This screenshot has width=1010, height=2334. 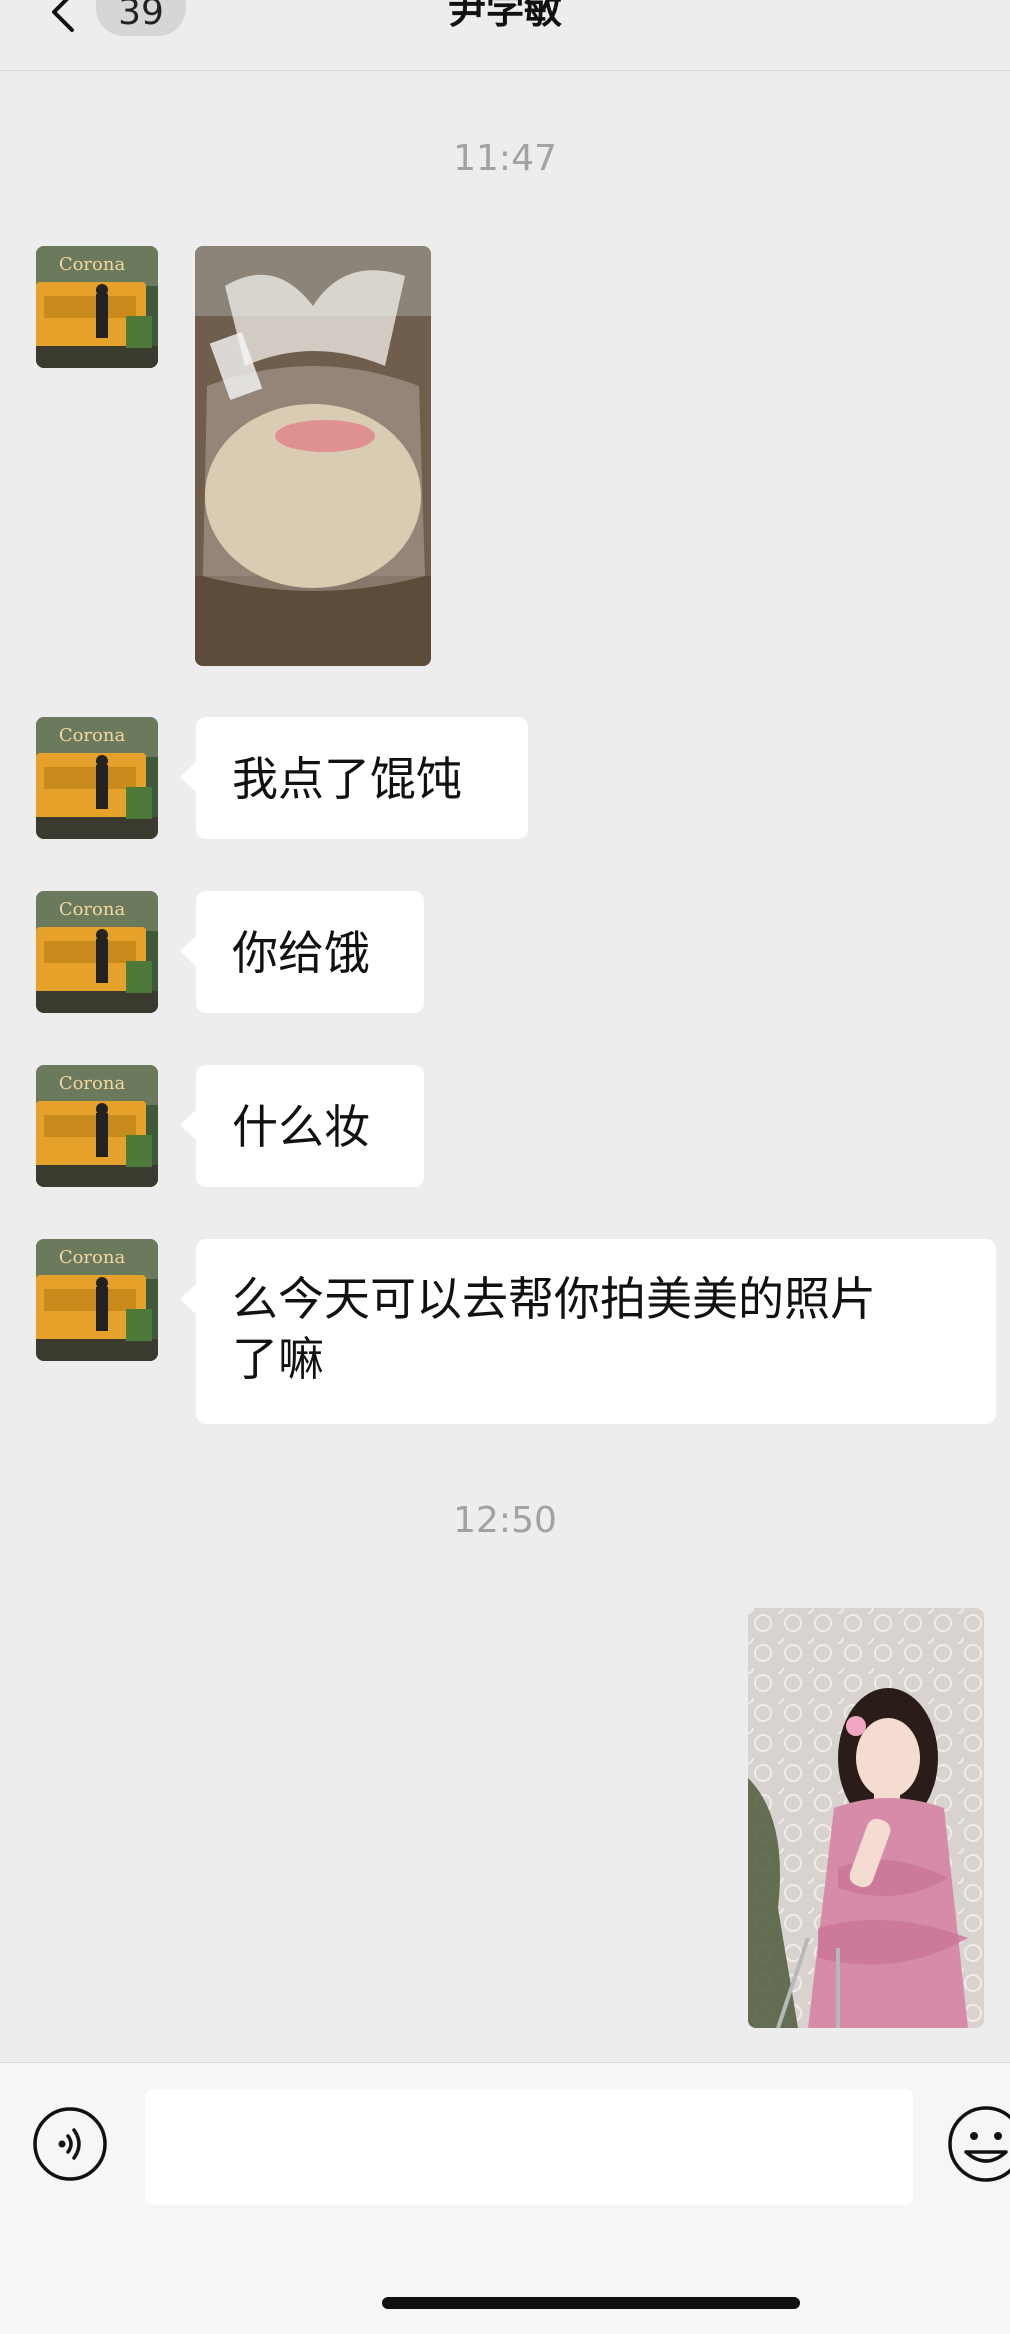 What do you see at coordinates (347, 779) in the screenshot?
I see `message-text: 我点了馄饨` at bounding box center [347, 779].